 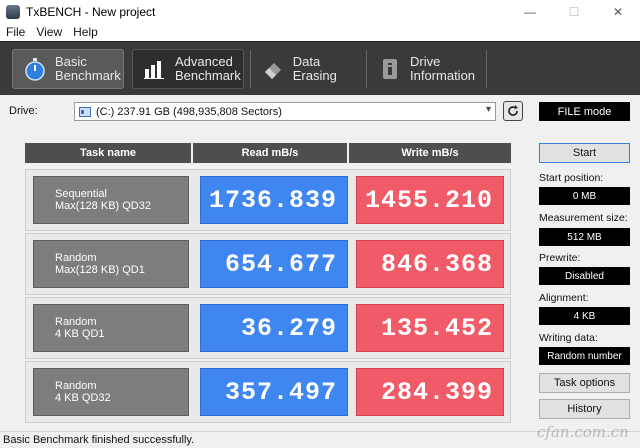 I want to click on measurement-size-label: Measurement size:, so click(x=583, y=218).